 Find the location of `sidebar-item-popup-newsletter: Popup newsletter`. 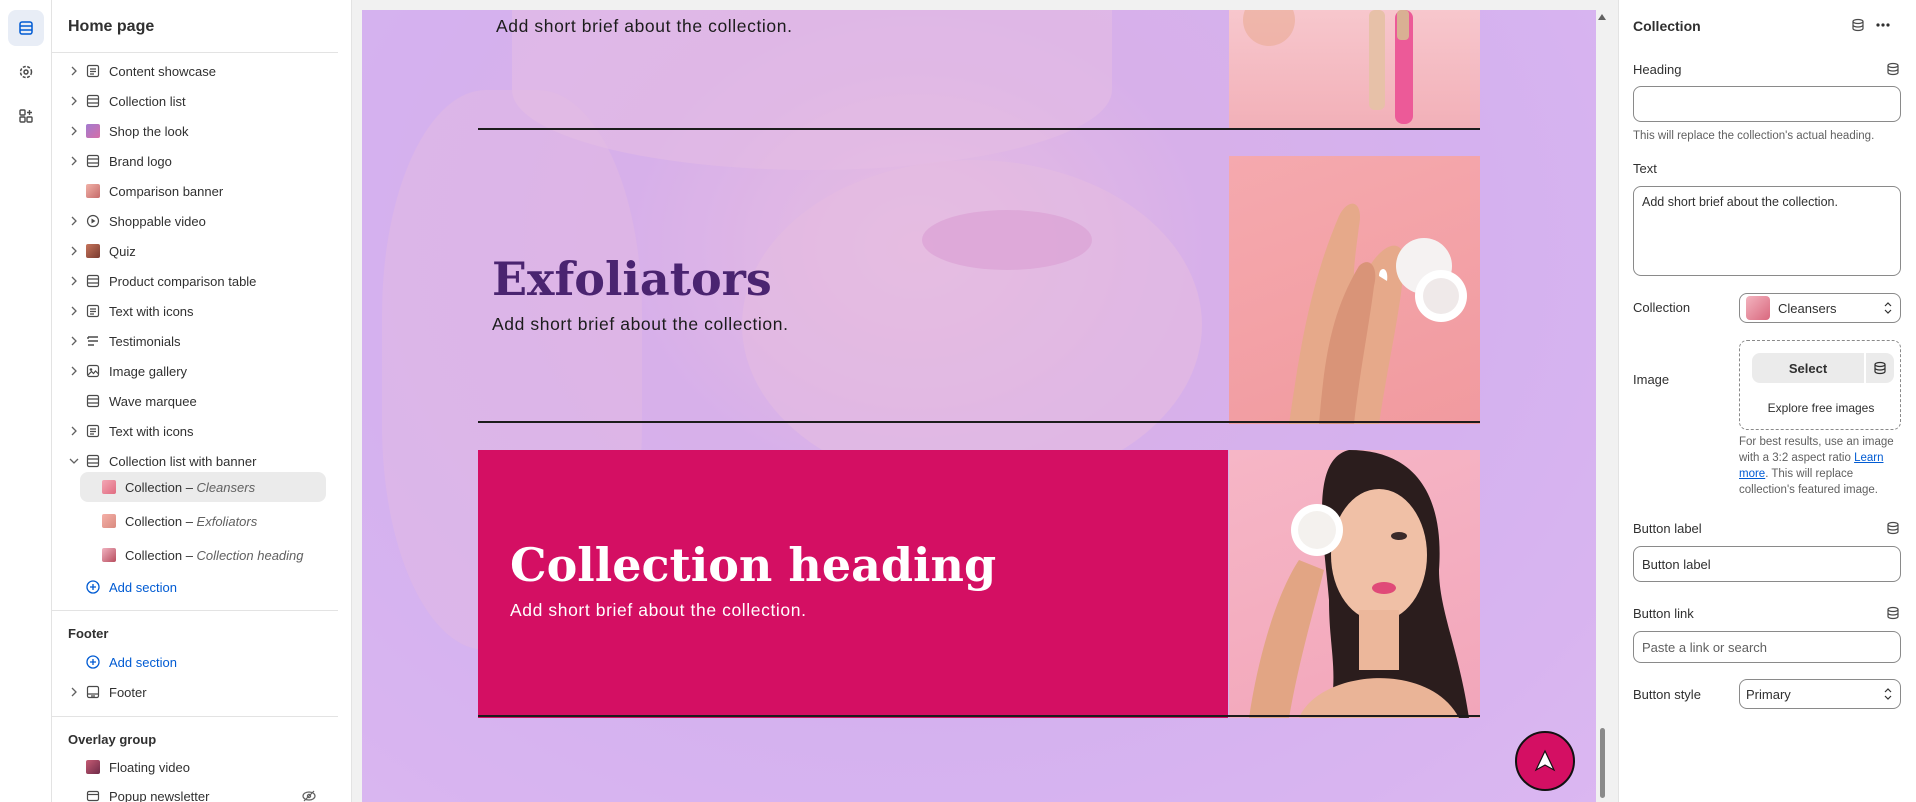

sidebar-item-popup-newsletter: Popup newsletter is located at coordinates (195, 791).